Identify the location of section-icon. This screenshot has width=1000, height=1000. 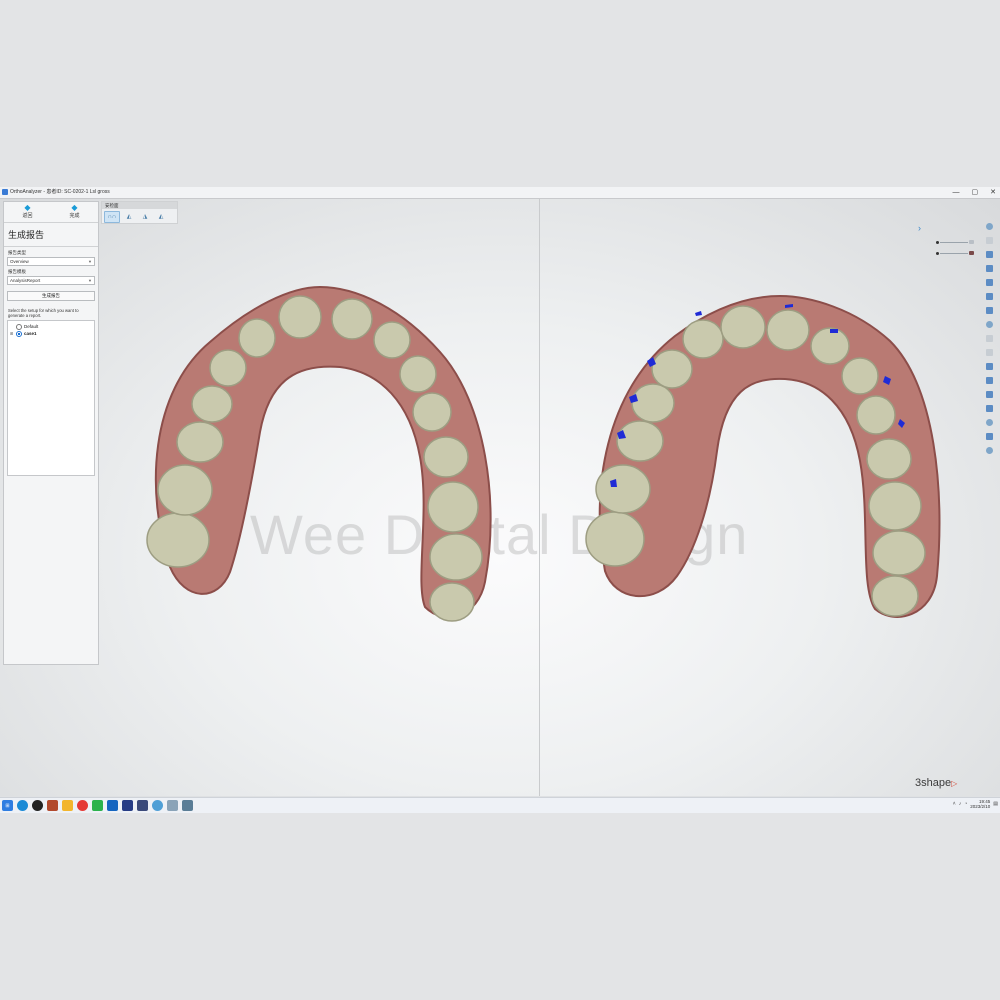
(989, 380).